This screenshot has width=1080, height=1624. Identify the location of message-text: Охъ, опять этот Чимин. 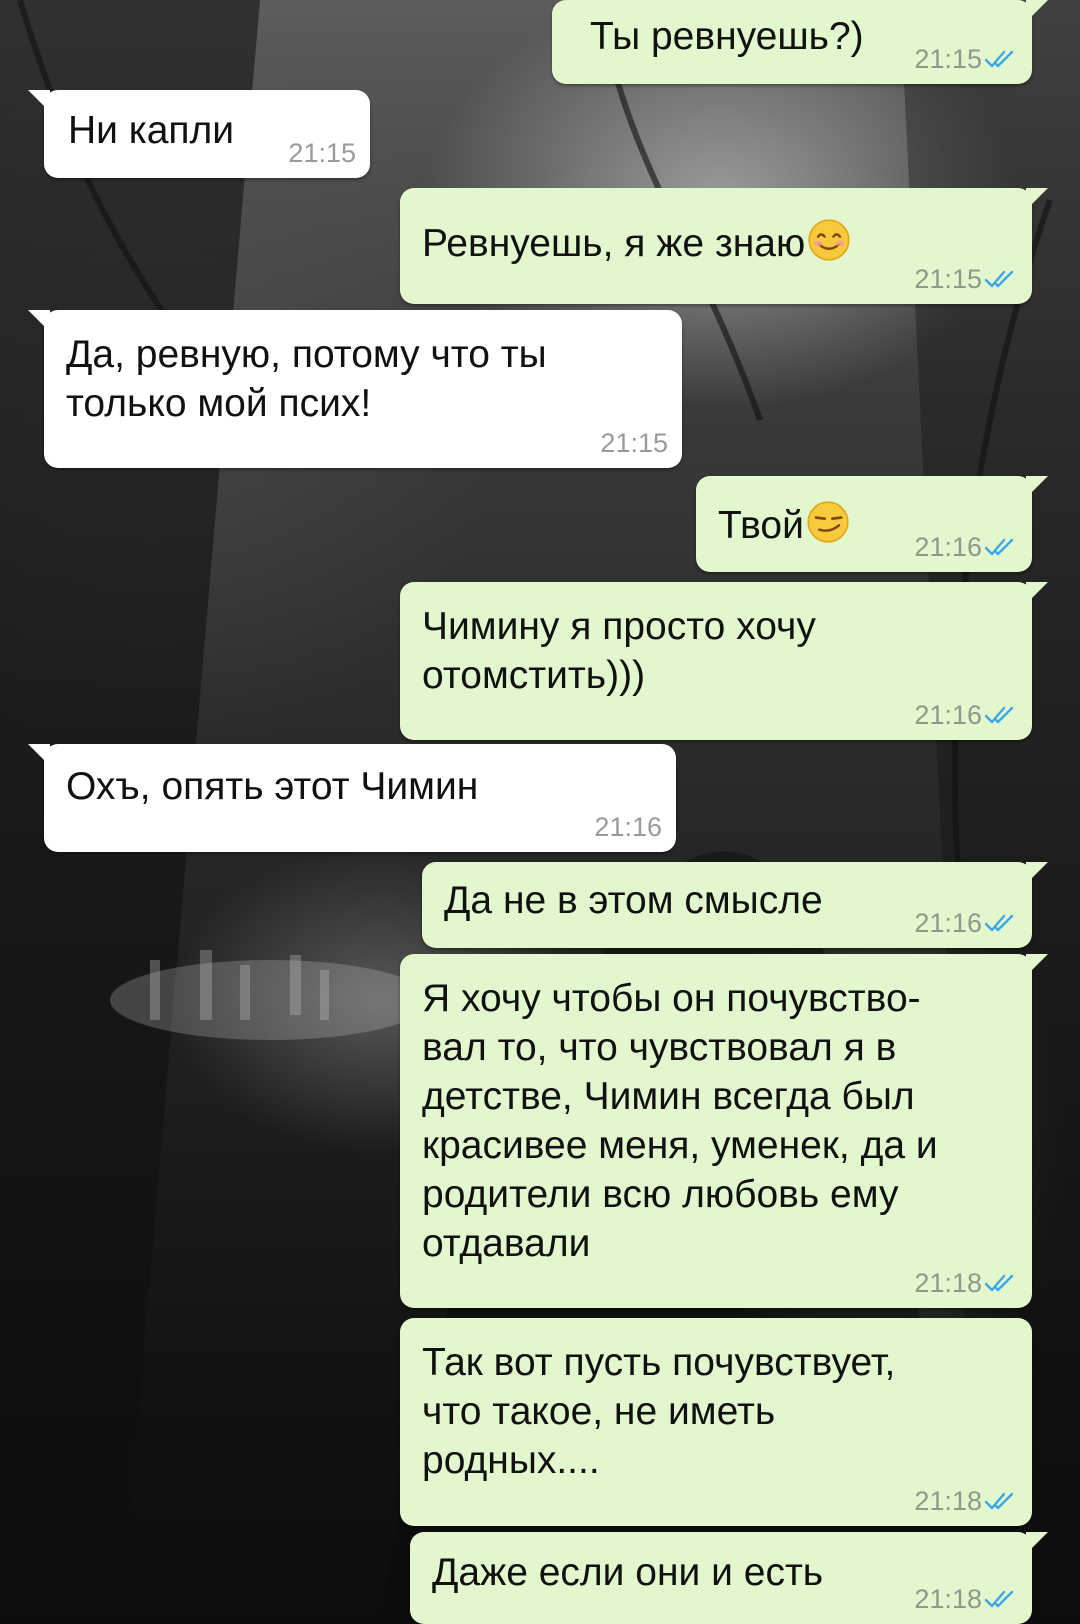
(272, 786).